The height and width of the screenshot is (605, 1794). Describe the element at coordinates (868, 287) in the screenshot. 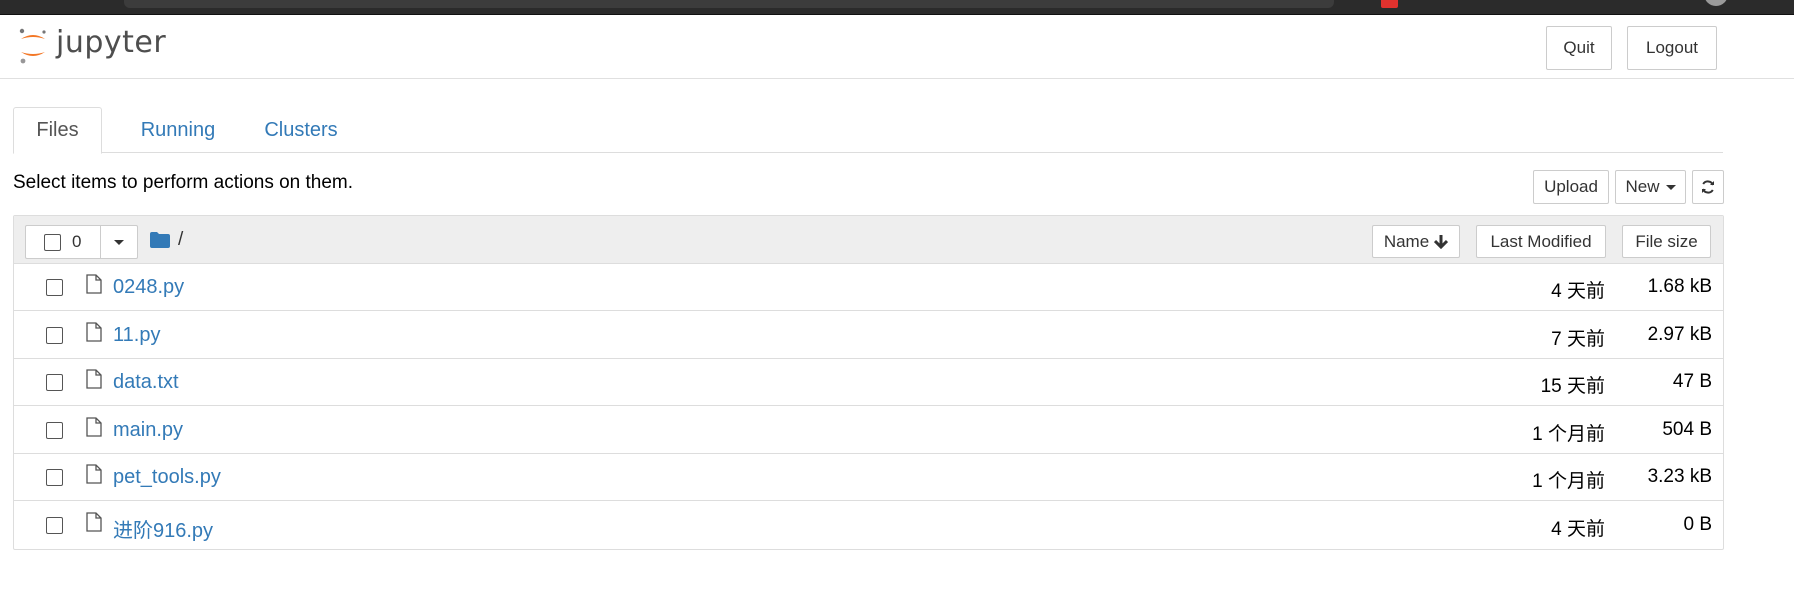

I see `list-item: 0248.py 4 天前 1.68 kB` at that location.